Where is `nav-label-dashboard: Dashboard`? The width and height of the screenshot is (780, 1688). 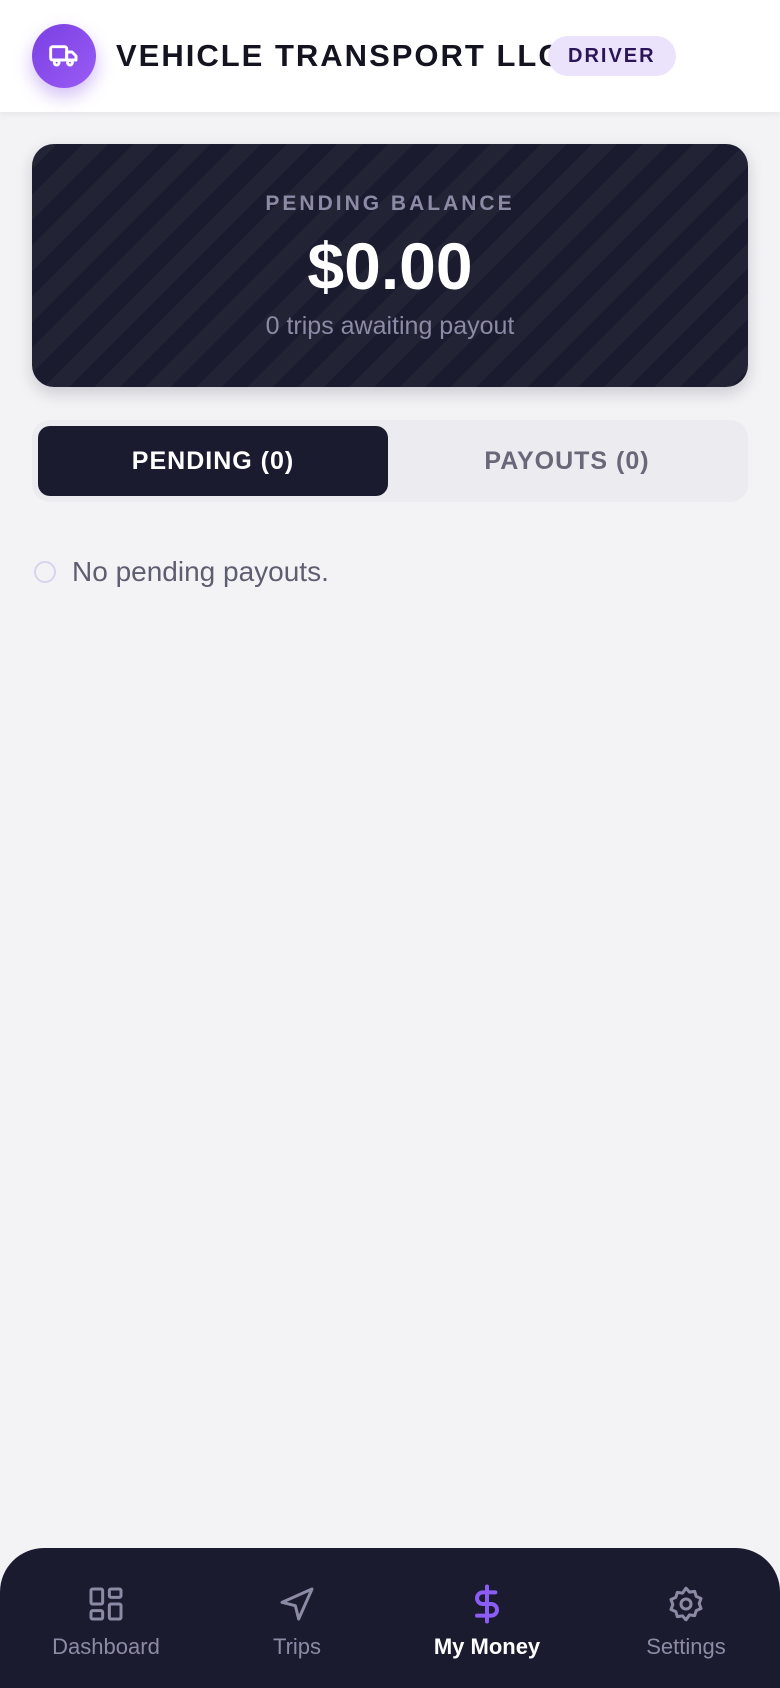
nav-label-dashboard: Dashboard is located at coordinates (106, 1646).